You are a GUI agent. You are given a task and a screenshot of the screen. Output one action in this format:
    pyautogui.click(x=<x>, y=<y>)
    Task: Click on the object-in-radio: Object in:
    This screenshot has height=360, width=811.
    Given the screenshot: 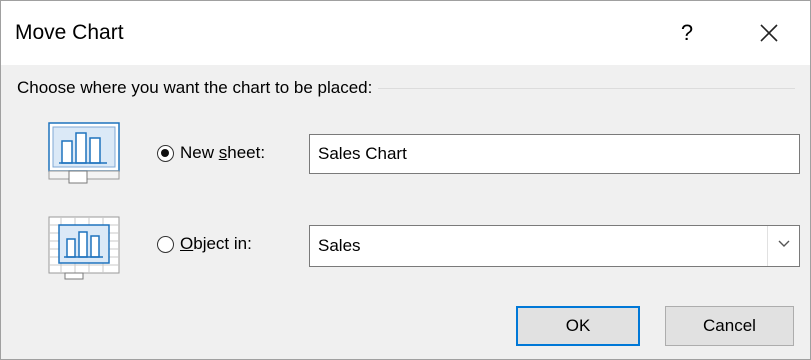 What is the action you would take?
    pyautogui.click(x=204, y=244)
    